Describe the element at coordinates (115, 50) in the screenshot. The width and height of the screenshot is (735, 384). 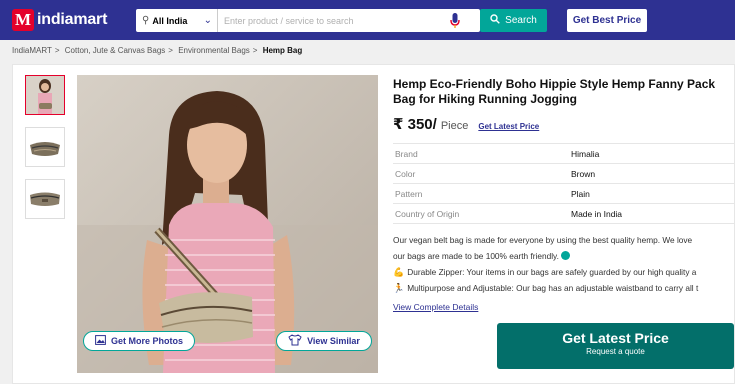
I see `breadcrumb-item-bags: Cotton, Jute & Canvas Bags` at that location.